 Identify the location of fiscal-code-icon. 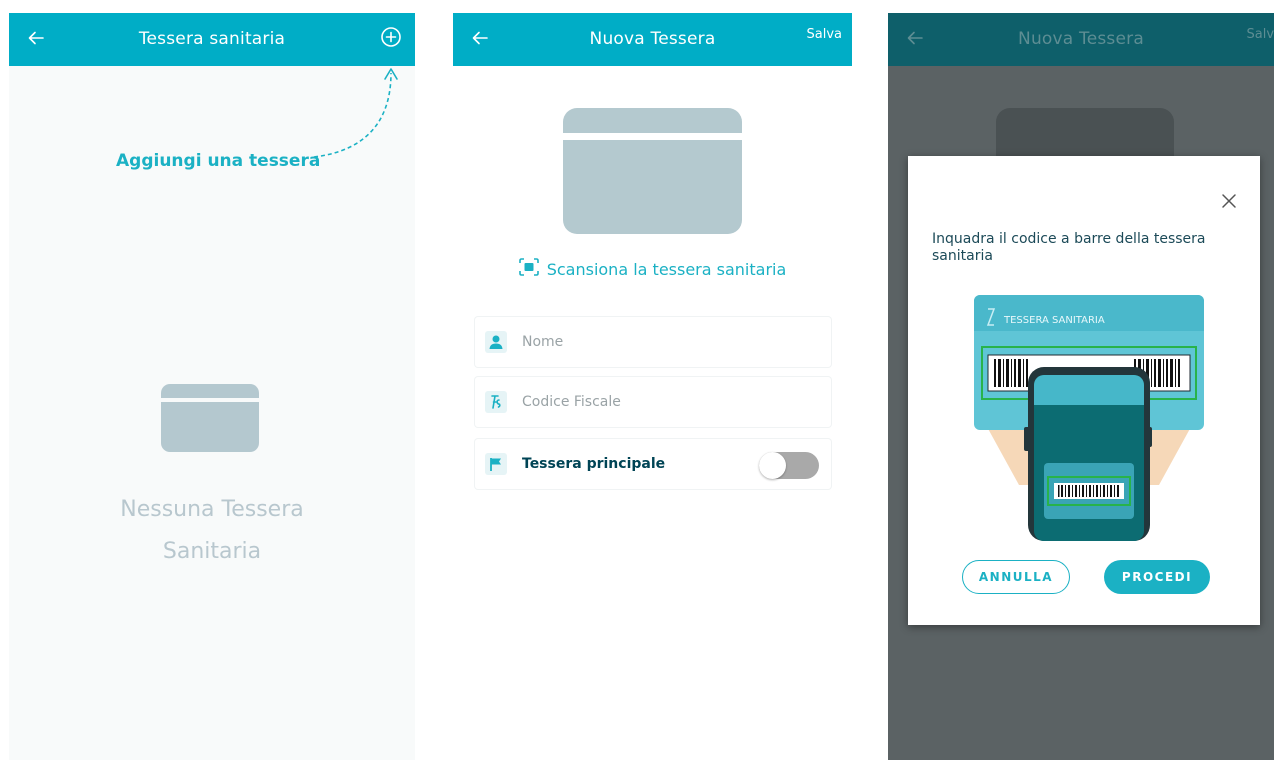
(496, 402).